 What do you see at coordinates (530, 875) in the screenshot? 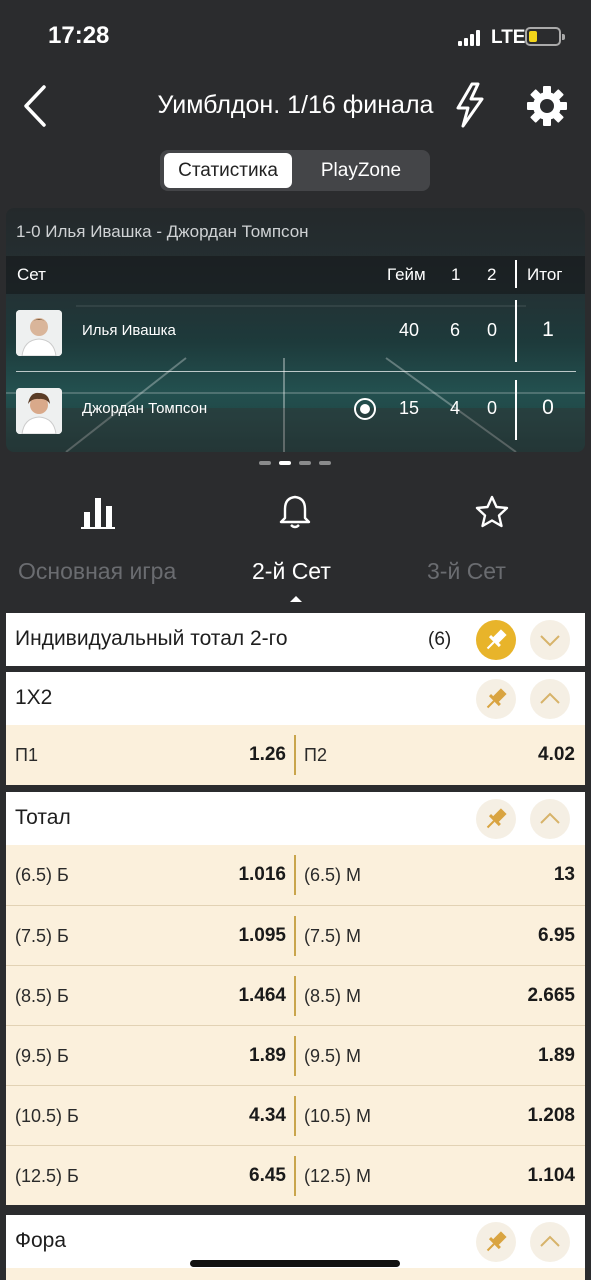
I see `outcome-odds: 13` at bounding box center [530, 875].